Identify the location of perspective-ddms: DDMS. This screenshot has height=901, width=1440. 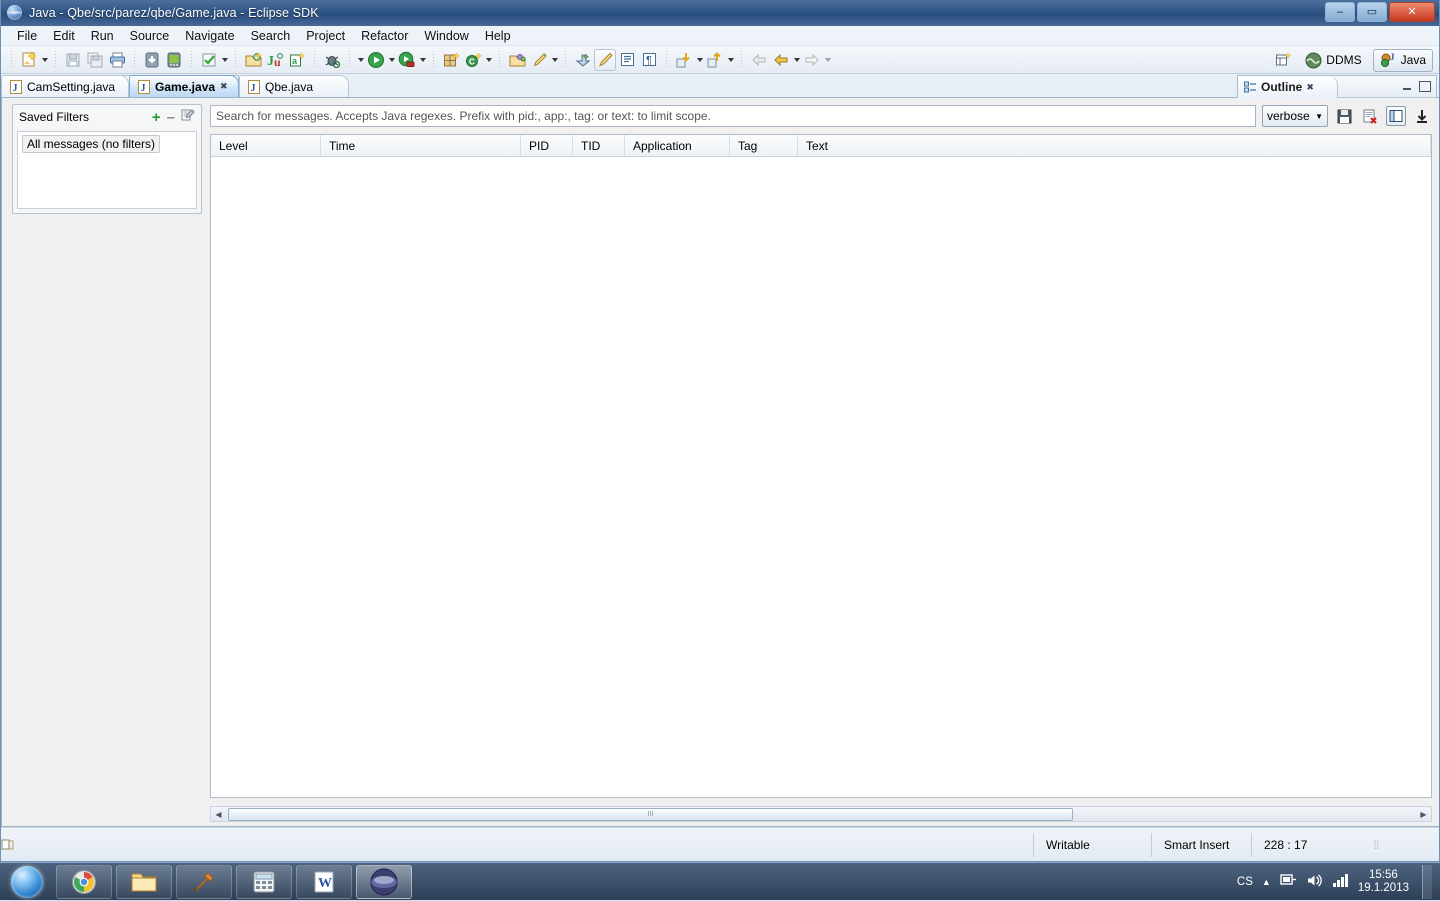
(1333, 60).